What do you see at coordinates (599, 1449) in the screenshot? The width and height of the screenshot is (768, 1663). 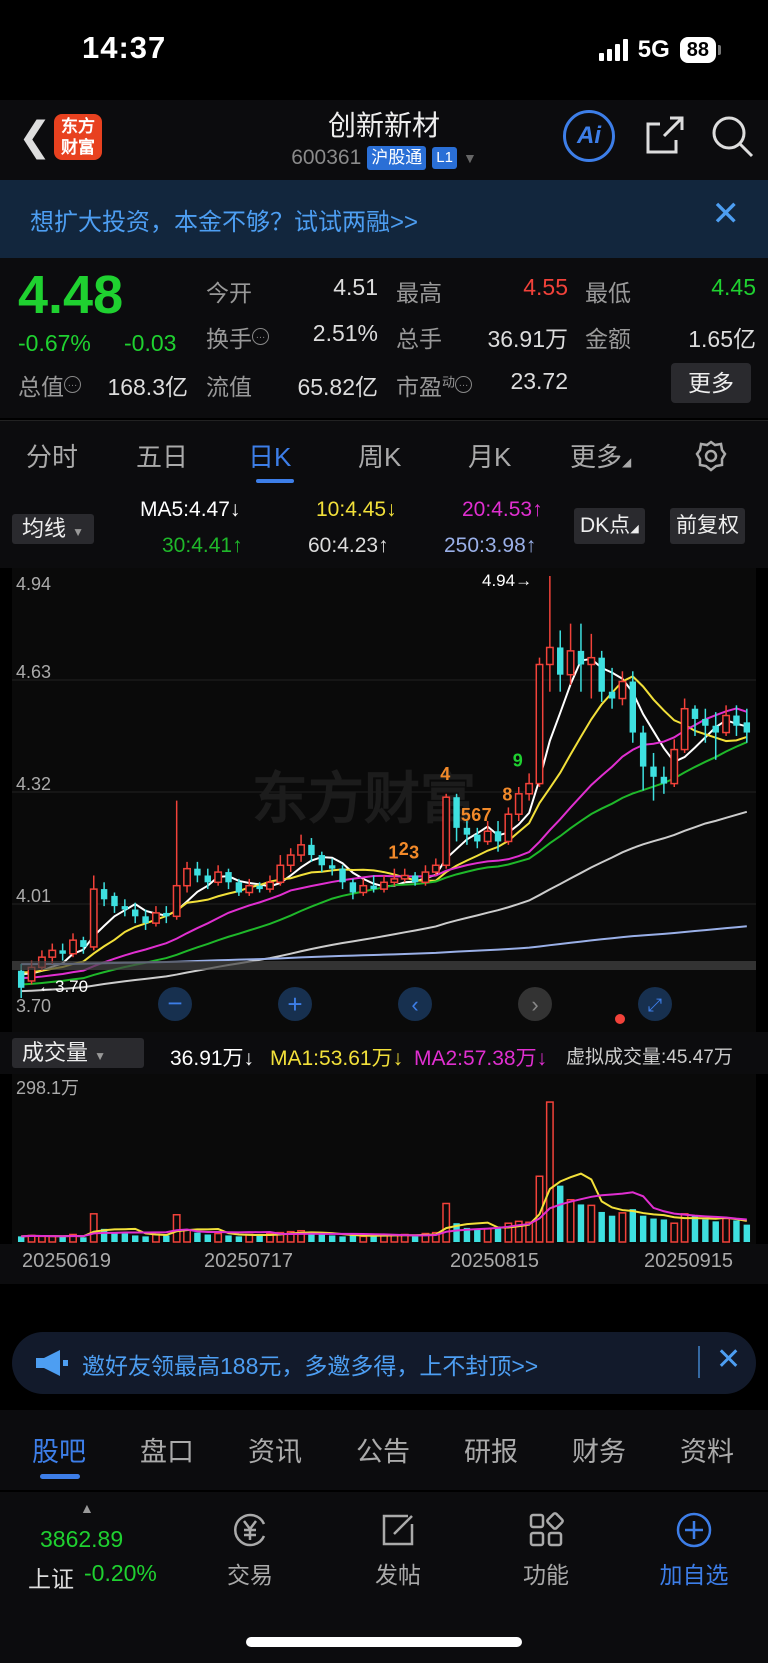 I see `tab-finance: 财务` at bounding box center [599, 1449].